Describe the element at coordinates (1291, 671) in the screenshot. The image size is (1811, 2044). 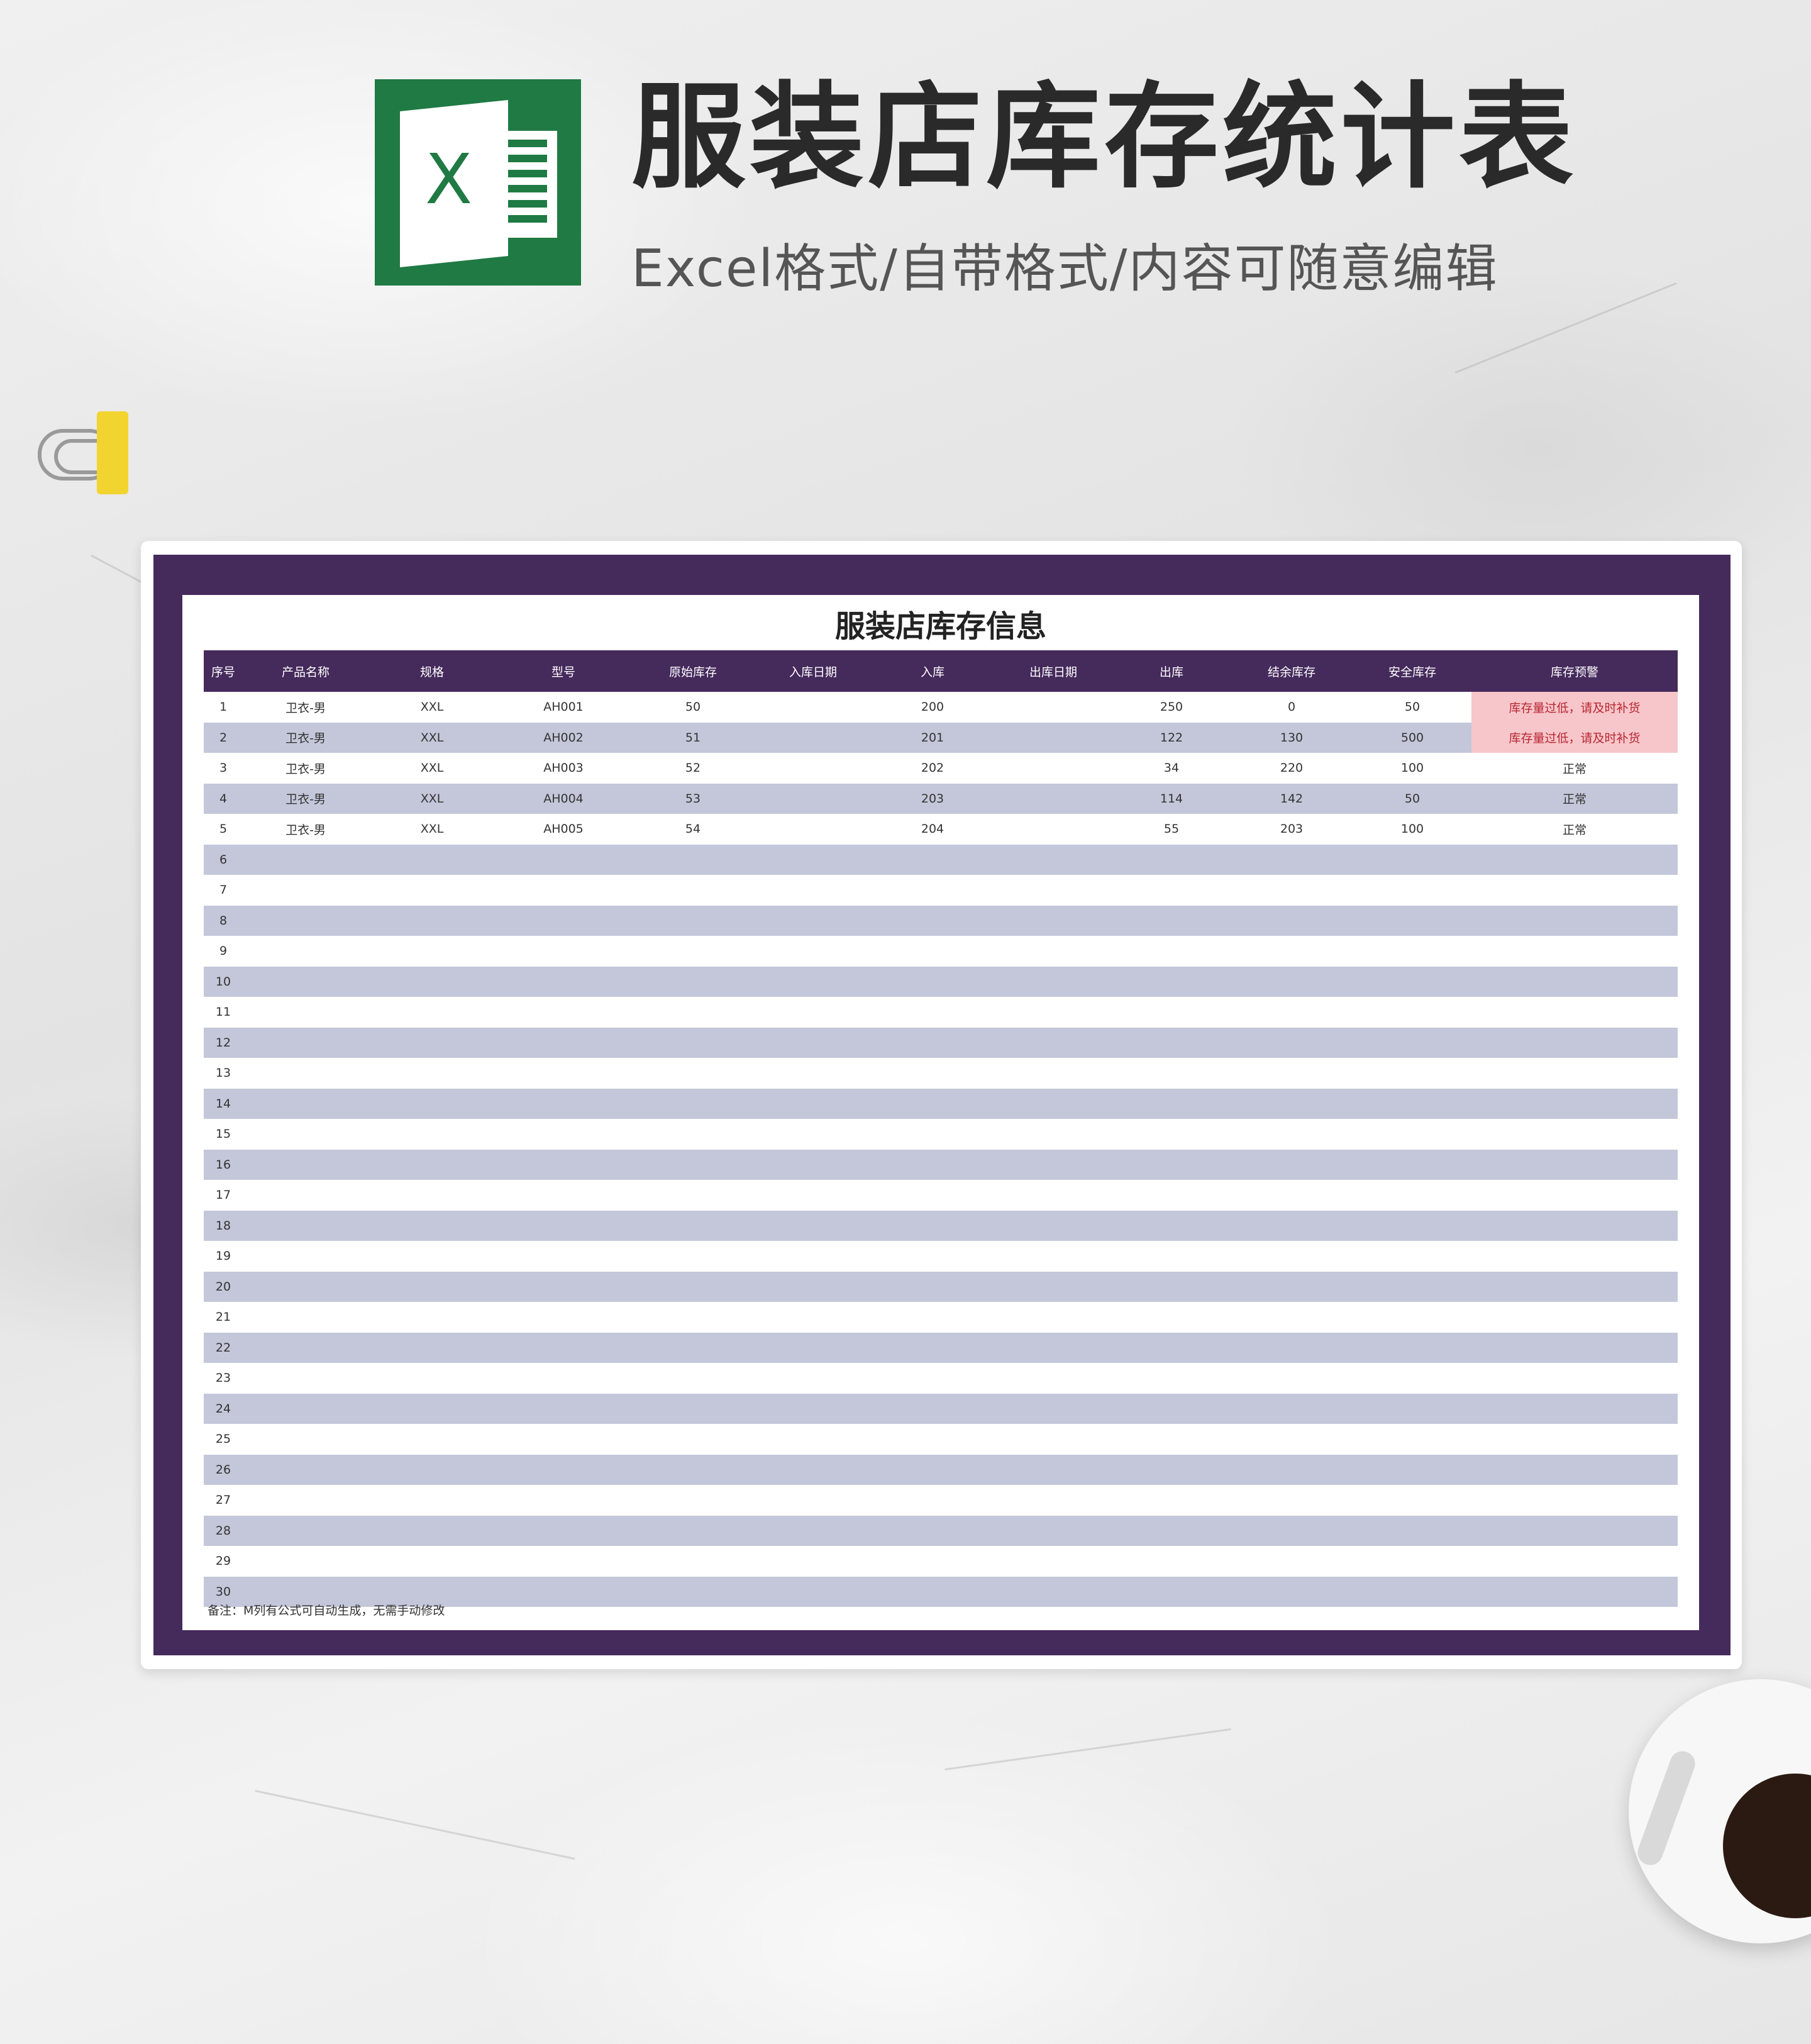
I see `column-header: 结余库存` at that location.